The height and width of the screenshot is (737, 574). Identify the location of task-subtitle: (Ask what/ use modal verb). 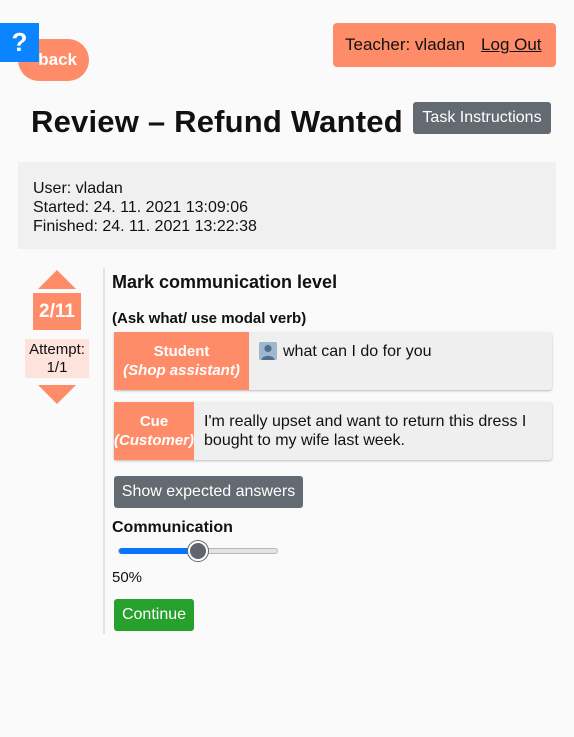
(209, 318).